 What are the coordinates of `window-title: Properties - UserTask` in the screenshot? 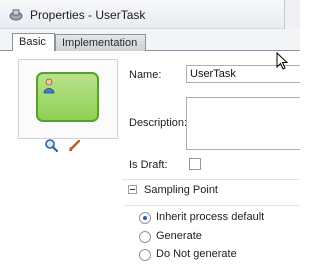 It's located at (88, 15).